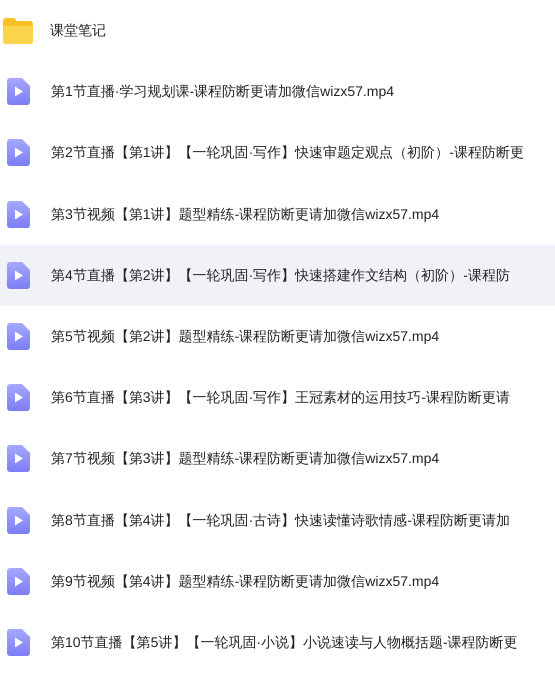 The image size is (555, 674). I want to click on file-row: 第4节直播【第2讲】【一轮巩固·写作】快速搭建作文结构（初阶）-课程防, so click(277, 275).